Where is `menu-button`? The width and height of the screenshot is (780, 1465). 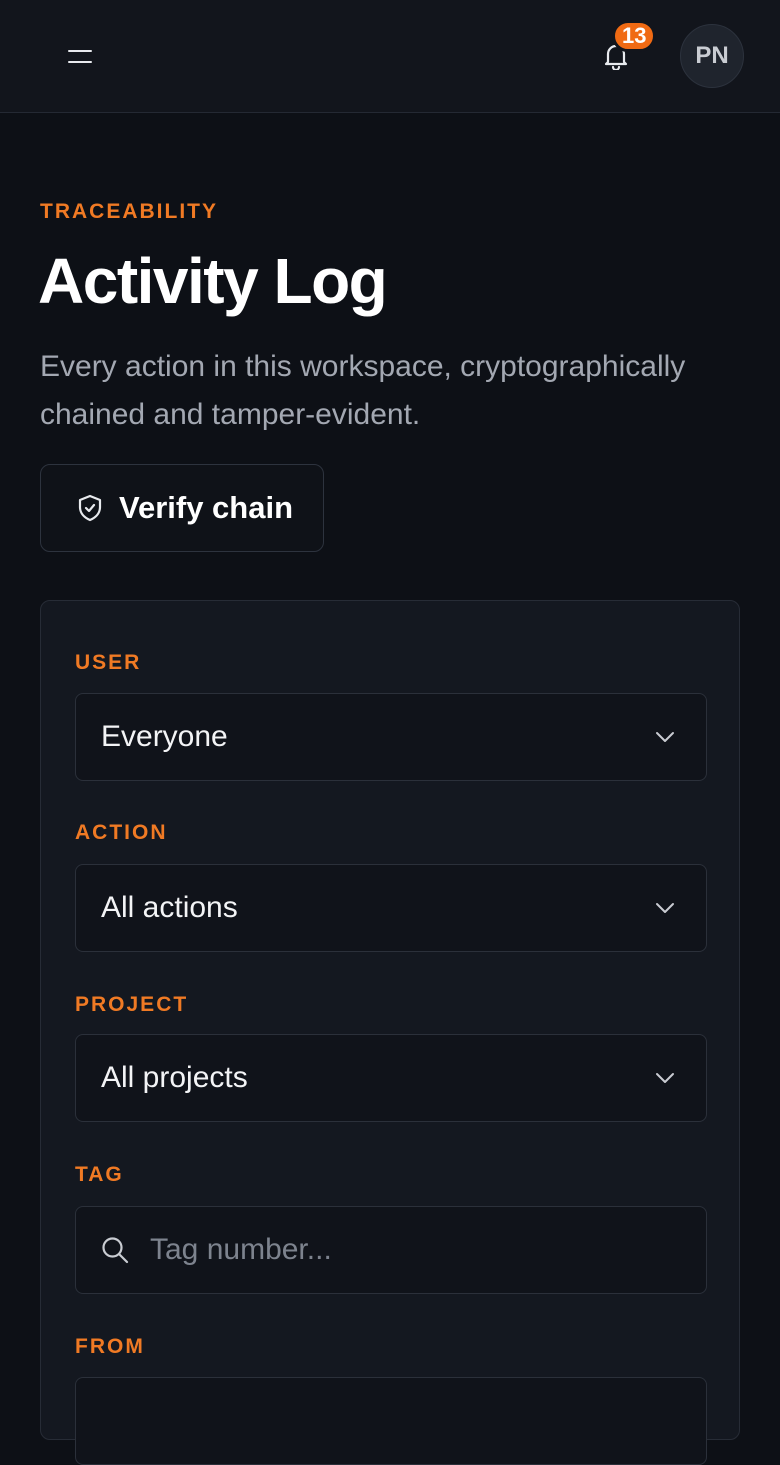 menu-button is located at coordinates (80, 56).